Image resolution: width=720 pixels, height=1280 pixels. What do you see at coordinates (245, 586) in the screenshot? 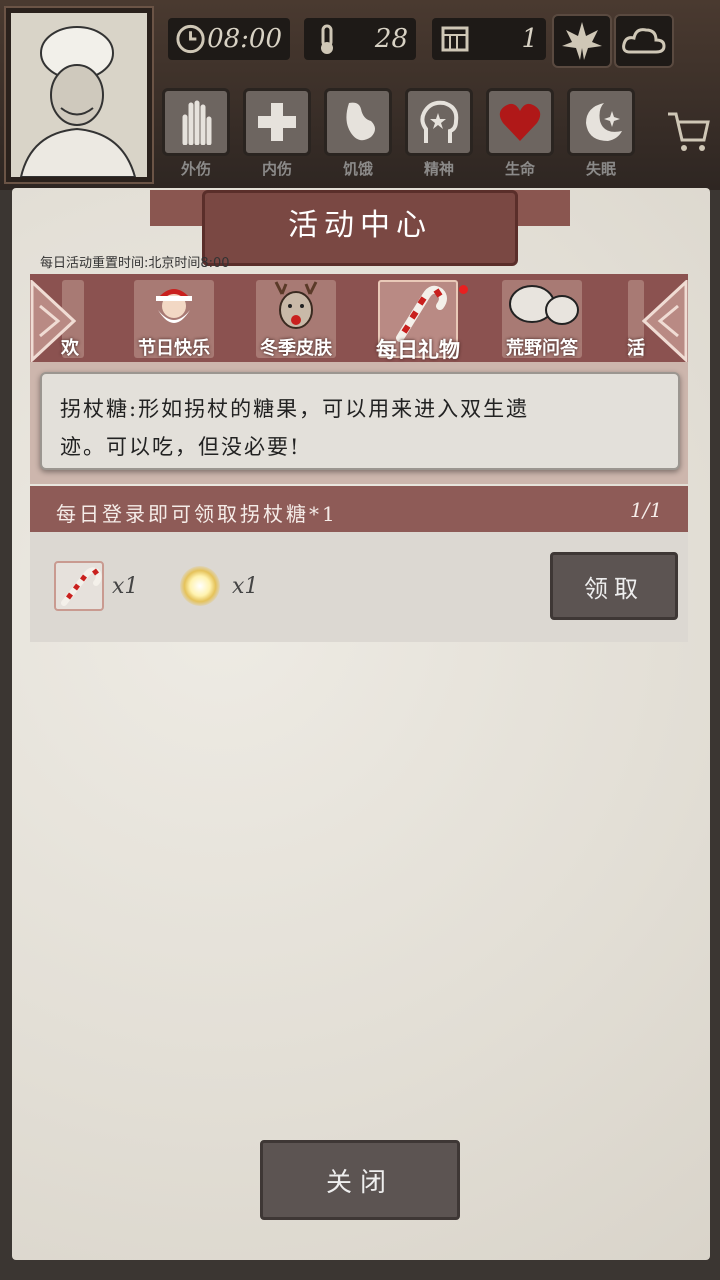
I see `reward-qty-2: x1` at bounding box center [245, 586].